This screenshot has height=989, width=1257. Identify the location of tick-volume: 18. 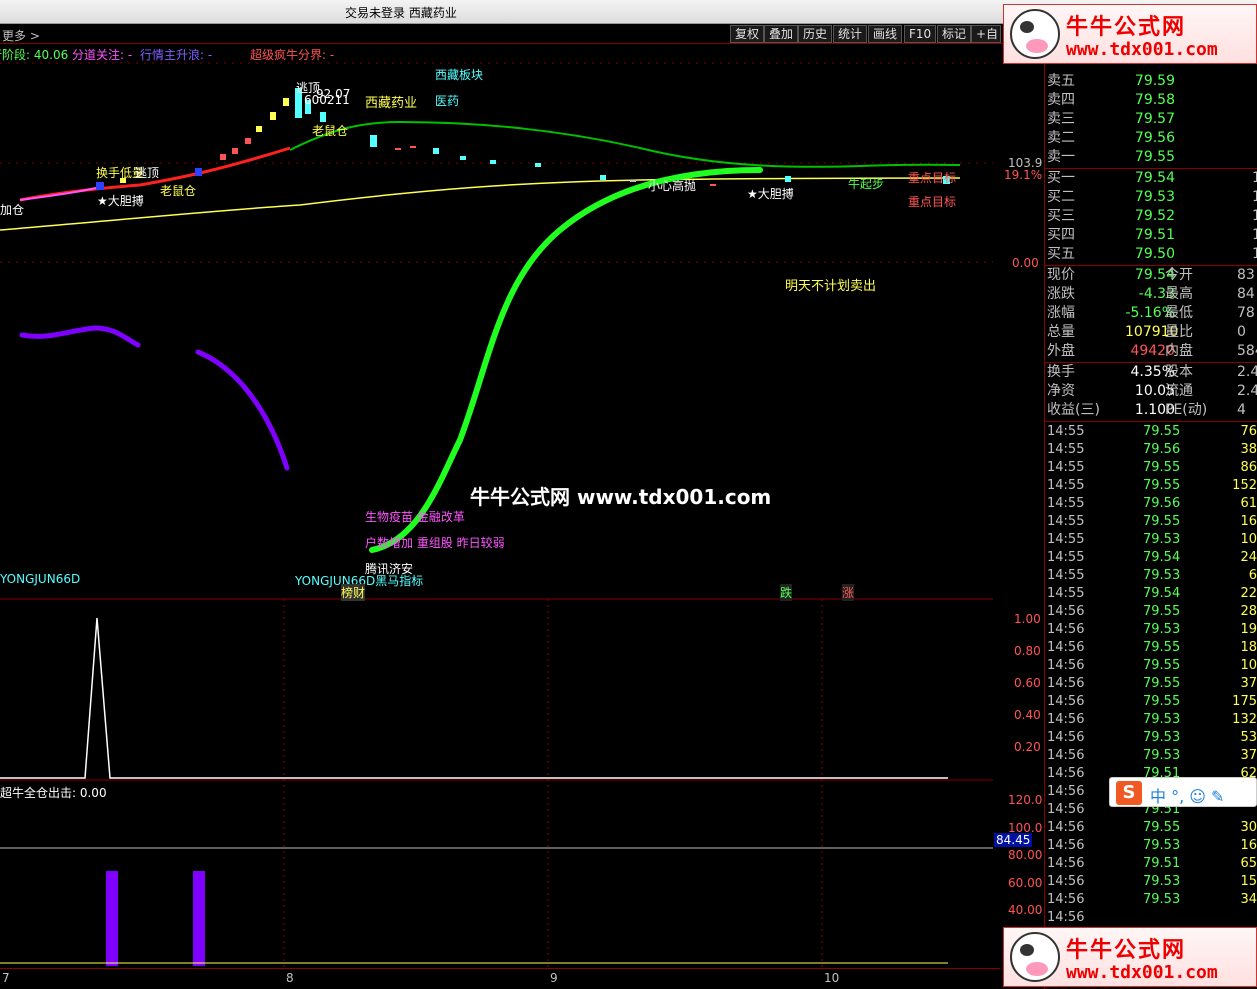
(1248, 647).